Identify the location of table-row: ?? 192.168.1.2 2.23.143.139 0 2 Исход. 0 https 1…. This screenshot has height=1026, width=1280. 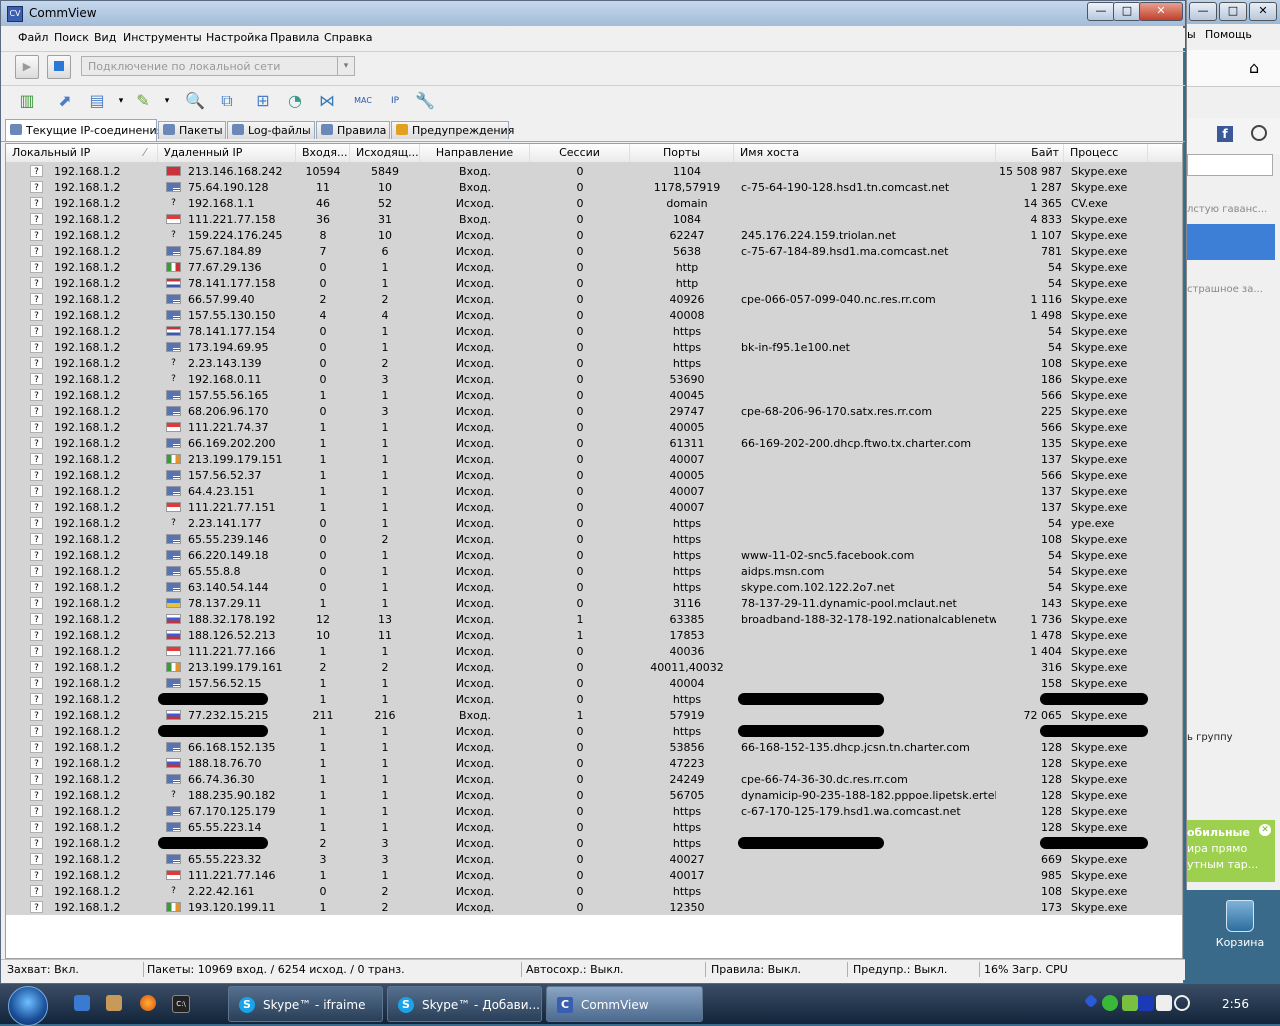
(594, 363).